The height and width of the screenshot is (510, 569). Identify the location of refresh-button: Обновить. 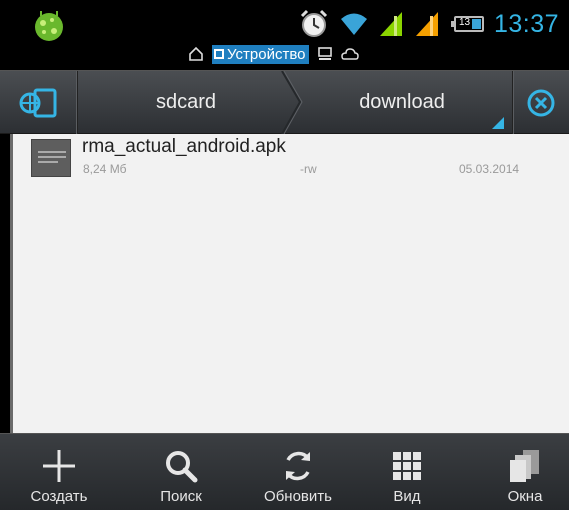
(298, 472).